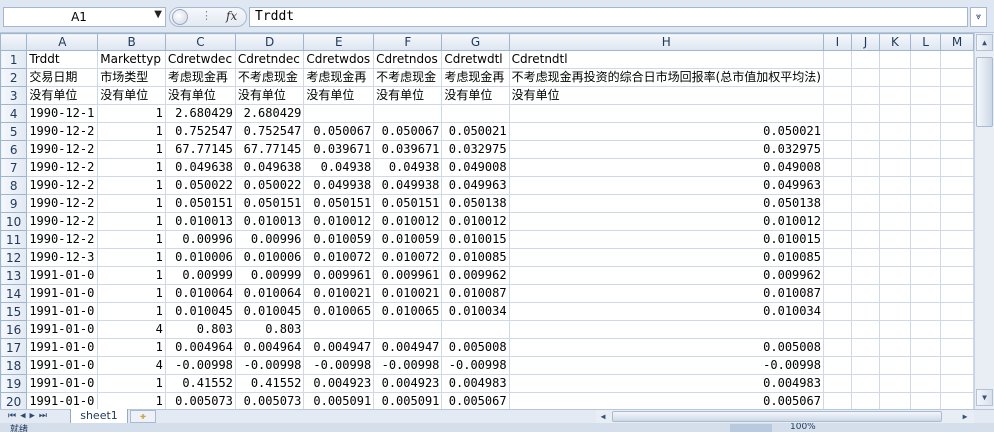  What do you see at coordinates (14, 60) in the screenshot?
I see `row-header: 1` at bounding box center [14, 60].